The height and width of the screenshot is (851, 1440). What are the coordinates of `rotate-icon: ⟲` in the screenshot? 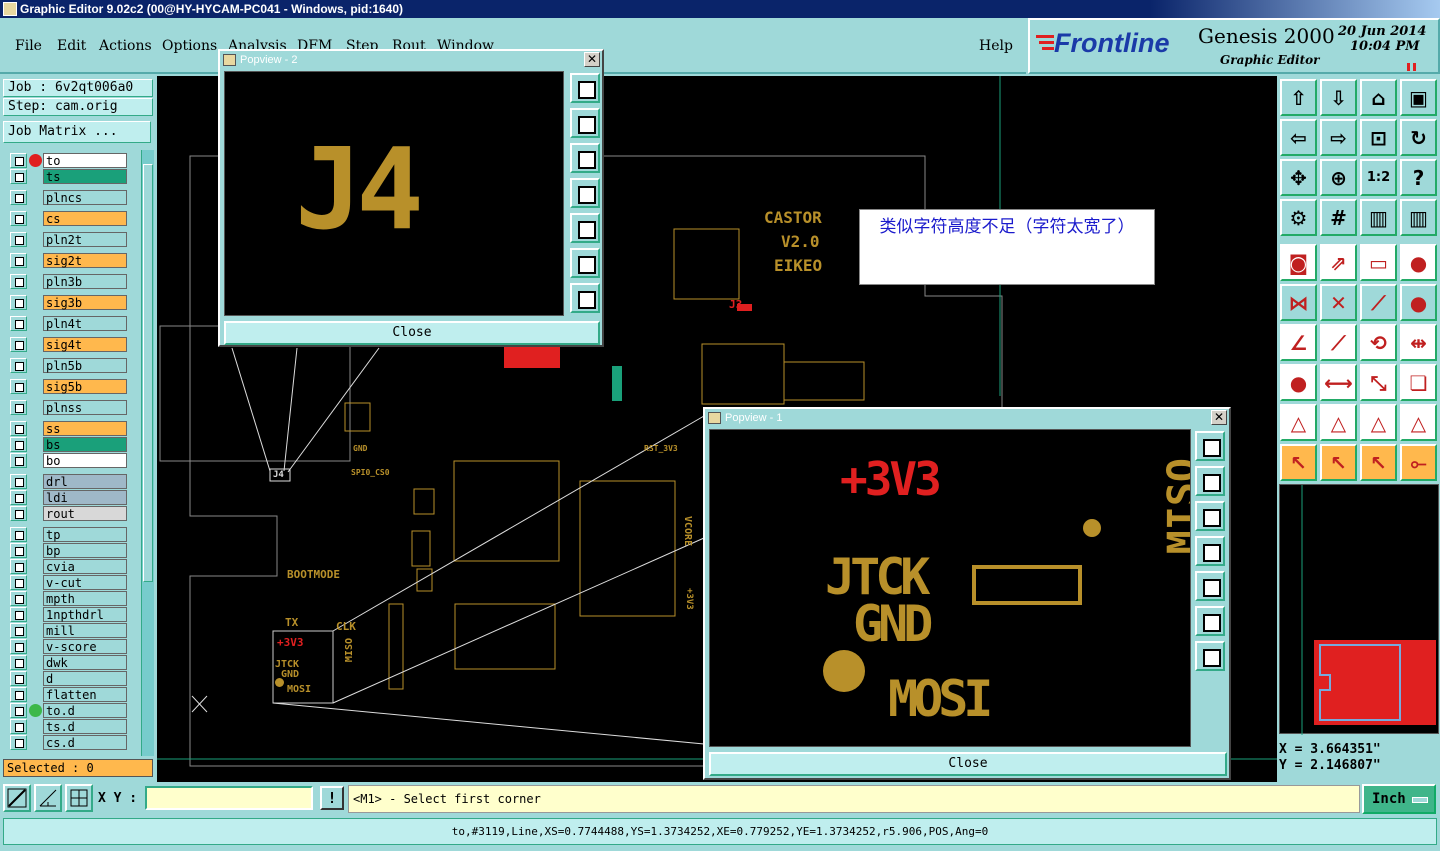 It's located at (1378, 342).